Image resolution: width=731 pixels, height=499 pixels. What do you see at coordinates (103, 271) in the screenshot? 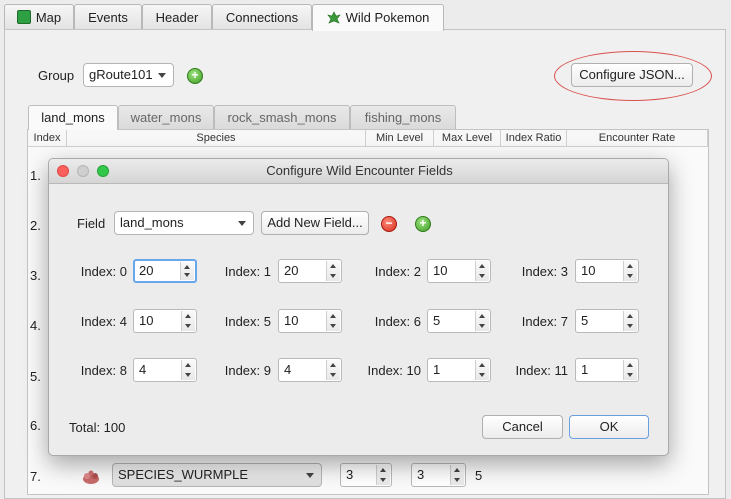
I see `index-label: Index: 0` at bounding box center [103, 271].